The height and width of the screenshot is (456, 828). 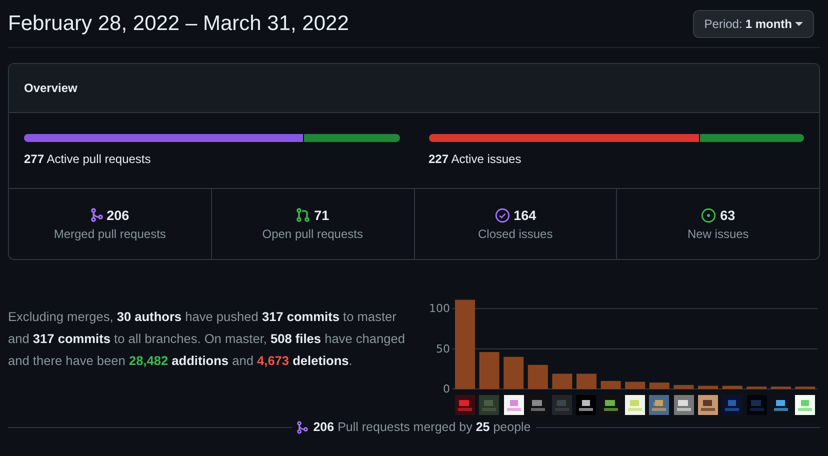 What do you see at coordinates (728, 215) in the screenshot?
I see `stat-value: 63` at bounding box center [728, 215].